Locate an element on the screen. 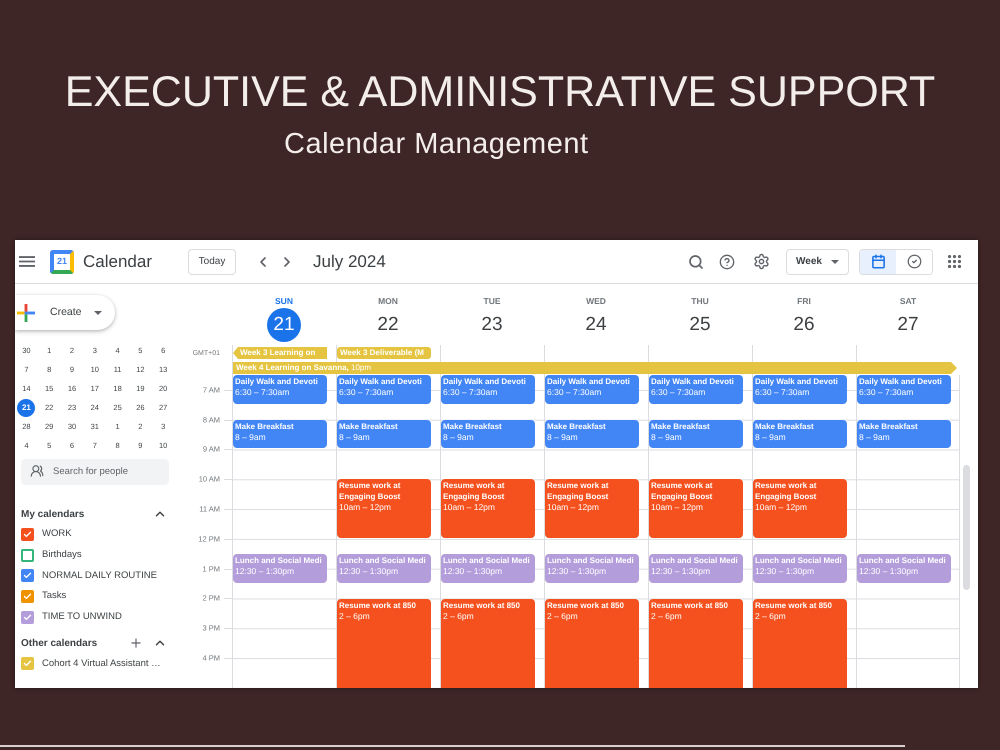 This screenshot has width=1000, height=750. weekday-label: THU is located at coordinates (700, 301).